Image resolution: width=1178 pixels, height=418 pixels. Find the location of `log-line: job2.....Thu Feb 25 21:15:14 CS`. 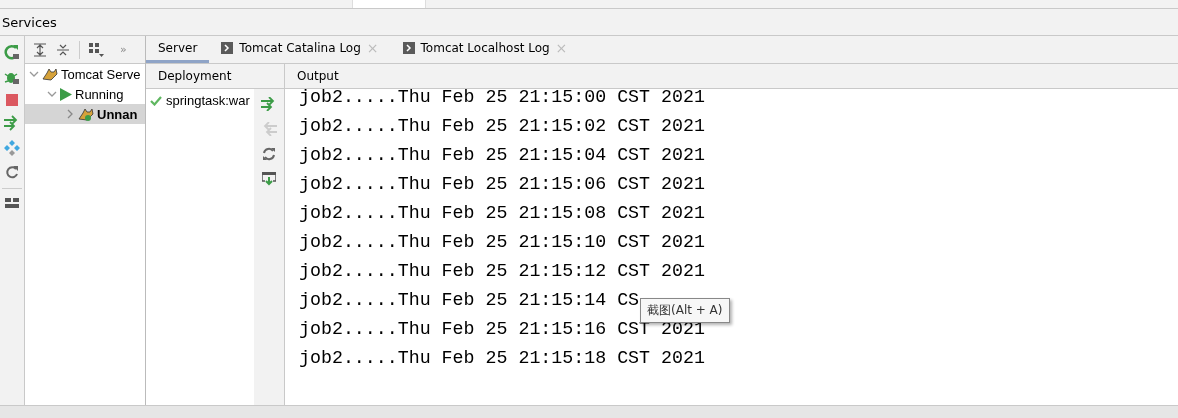

log-line: job2.....Thu Feb 25 21:15:14 CS is located at coordinates (469, 300).